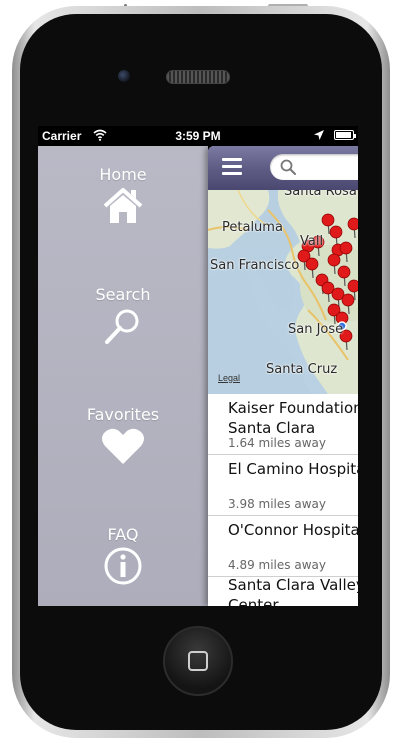  I want to click on nav-bar, so click(283, 168).